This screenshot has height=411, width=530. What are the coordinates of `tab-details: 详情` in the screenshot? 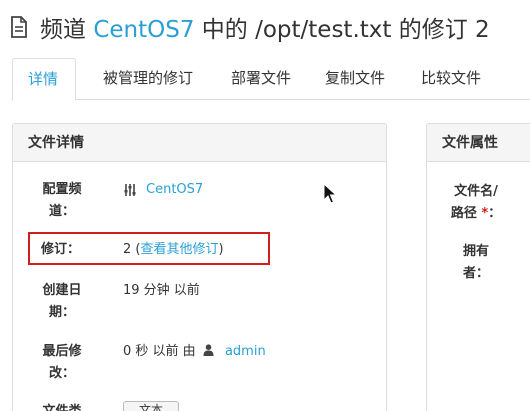 It's located at (44, 79).